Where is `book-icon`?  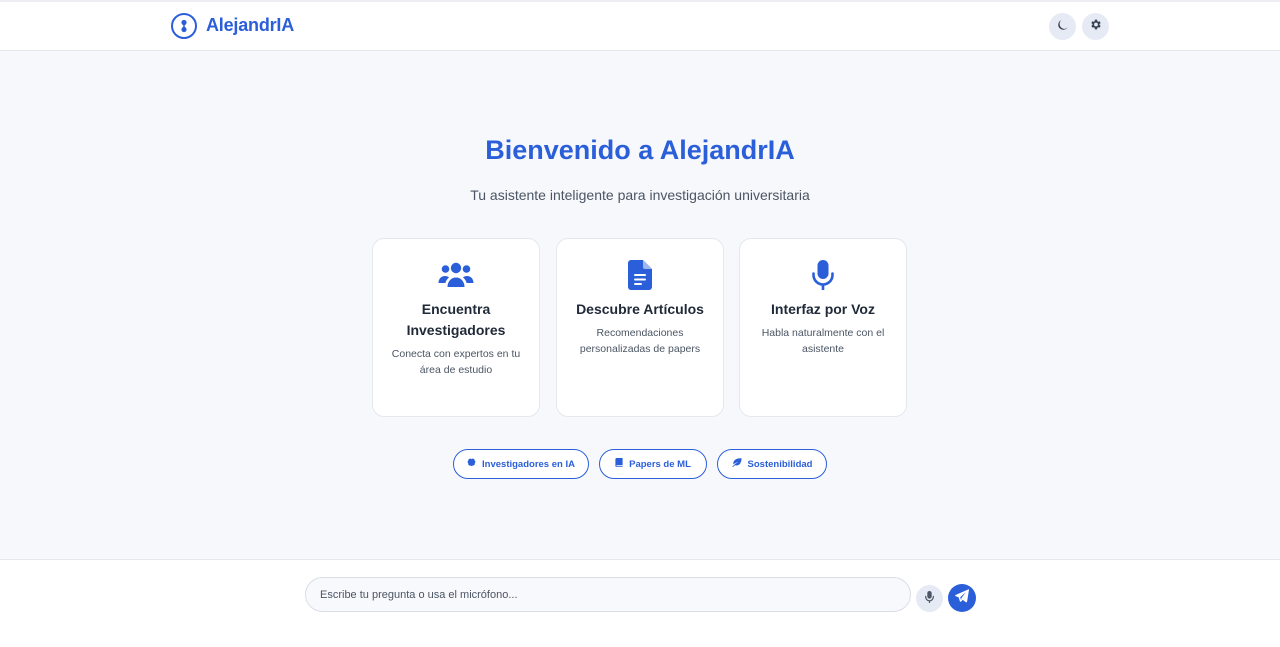
book-icon is located at coordinates (619, 464).